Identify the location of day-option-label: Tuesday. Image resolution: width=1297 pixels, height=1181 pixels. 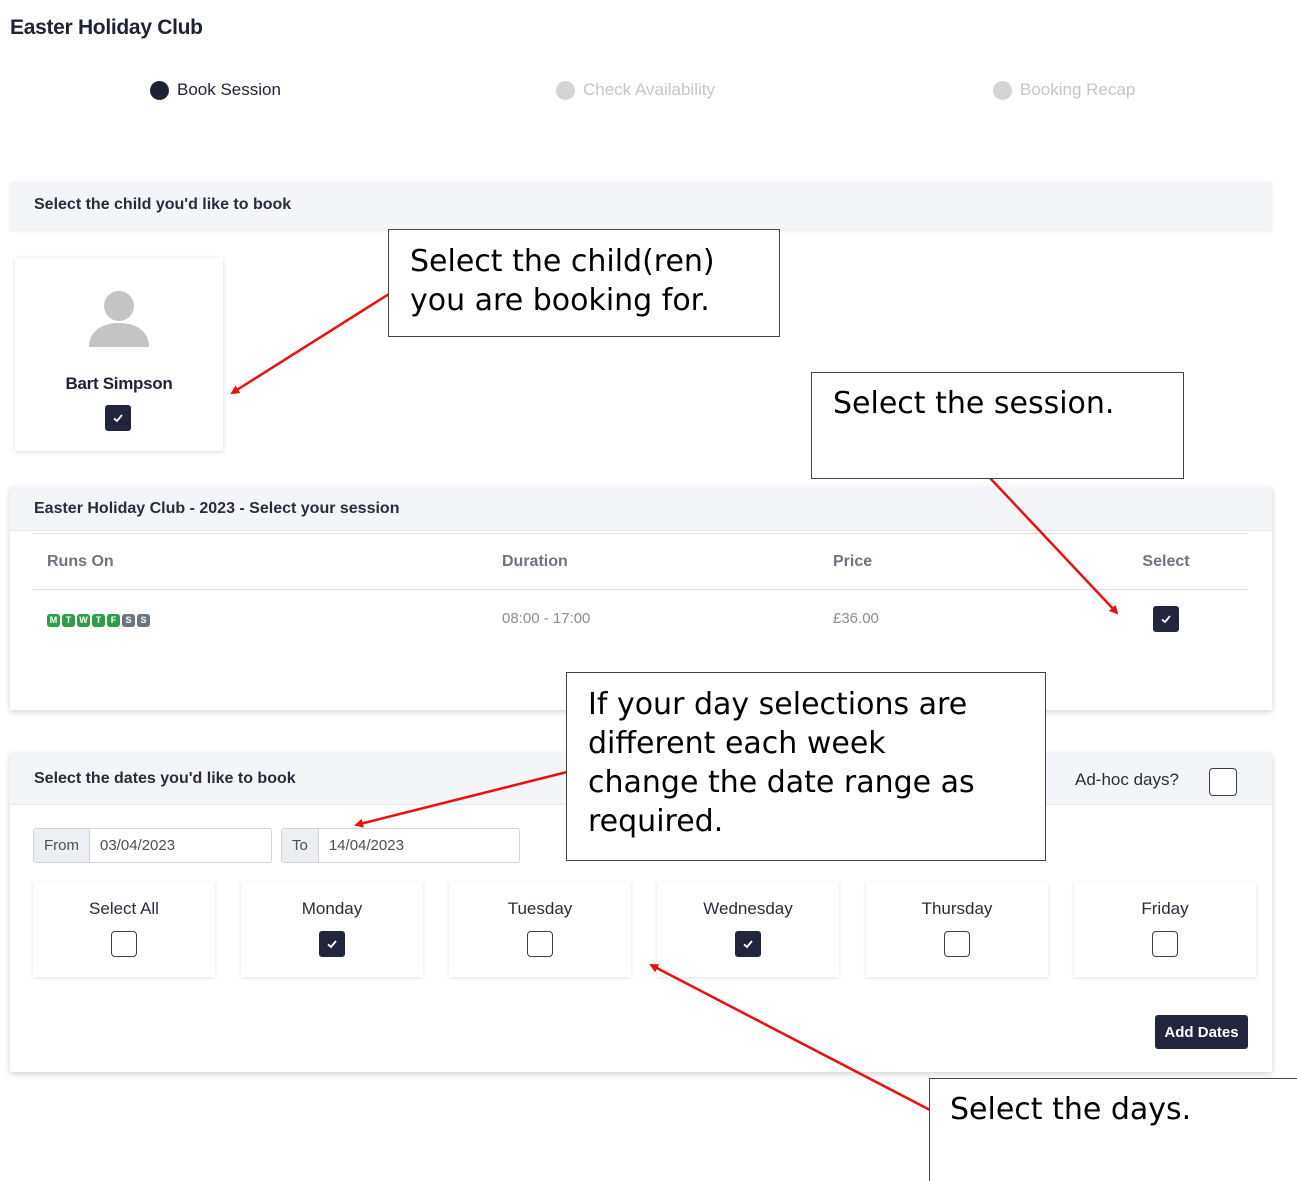
(540, 908).